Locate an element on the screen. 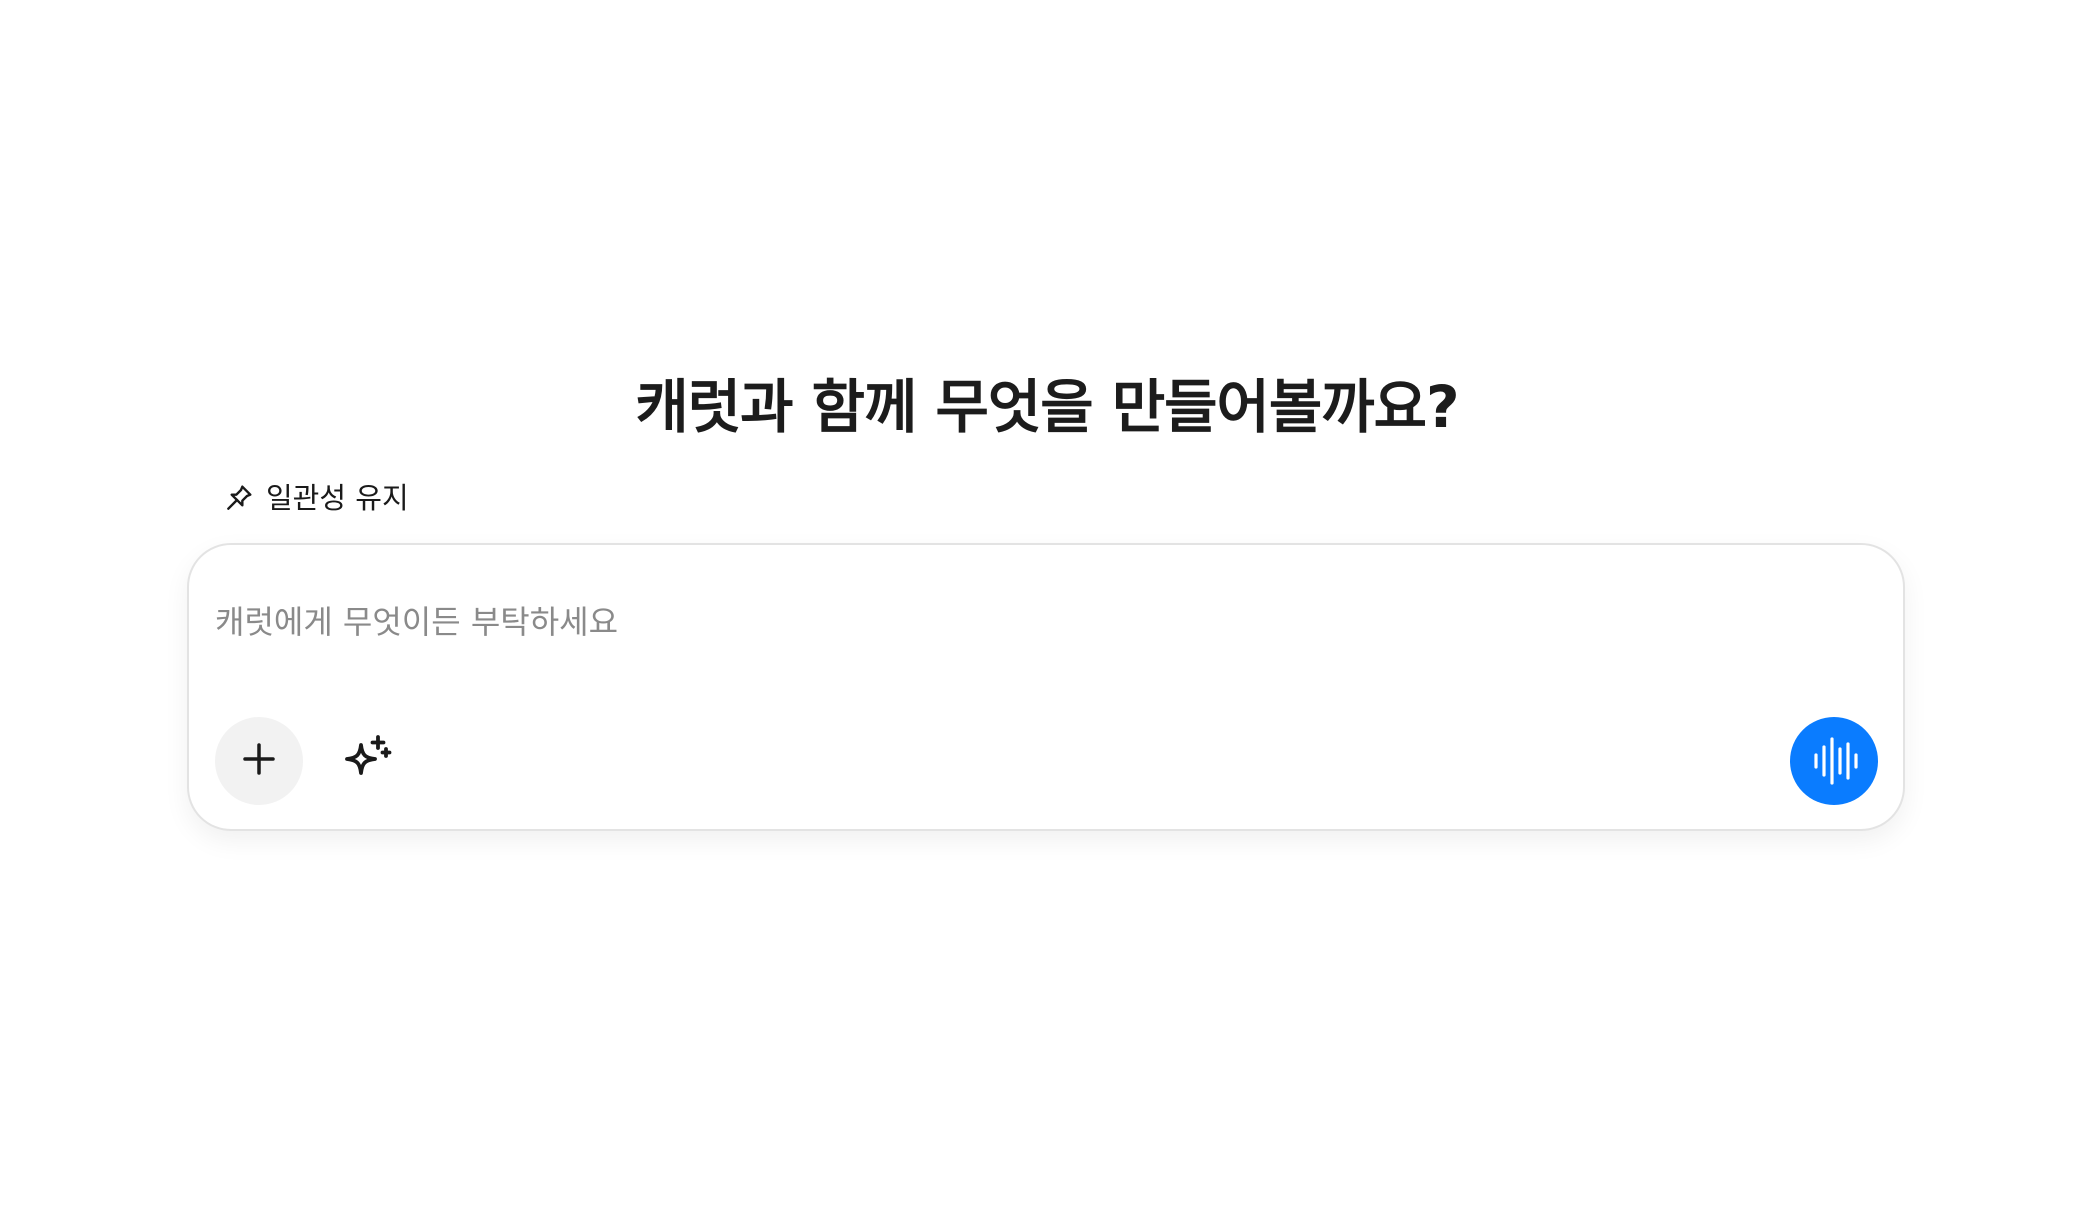 Image resolution: width=2094 pixels, height=1210 pixels. keep-consistency-label: 일관성 유지 is located at coordinates (337, 498).